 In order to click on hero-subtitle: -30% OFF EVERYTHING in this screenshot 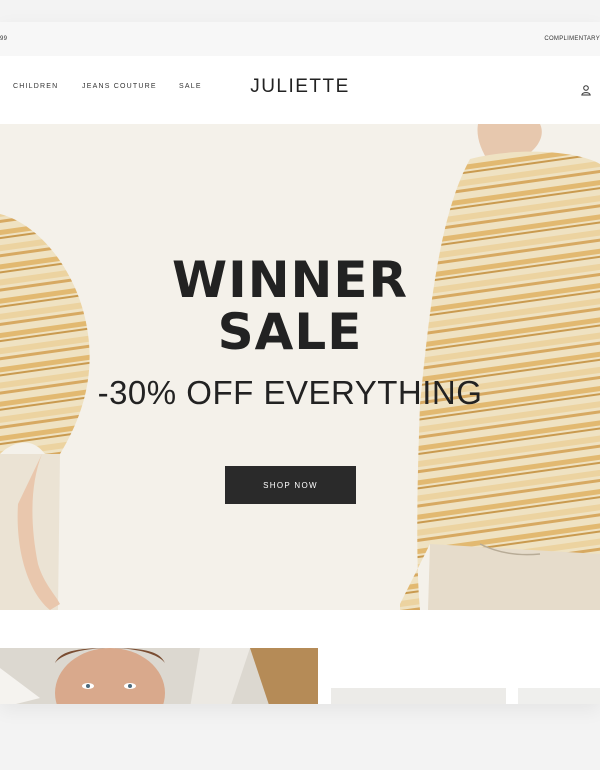, I will do `click(290, 392)`.